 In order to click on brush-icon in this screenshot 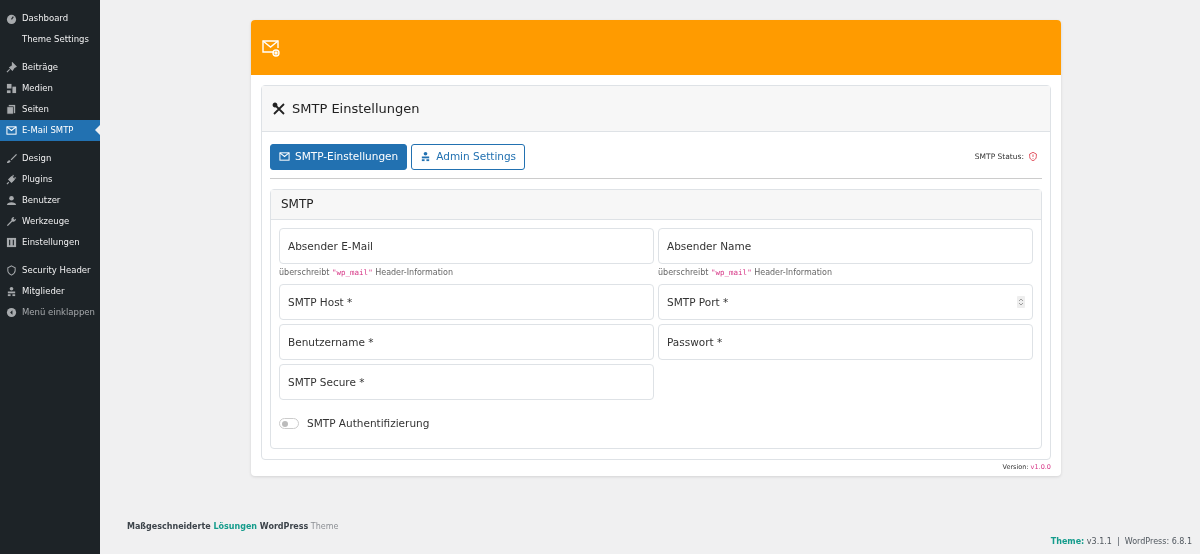, I will do `click(11, 158)`.